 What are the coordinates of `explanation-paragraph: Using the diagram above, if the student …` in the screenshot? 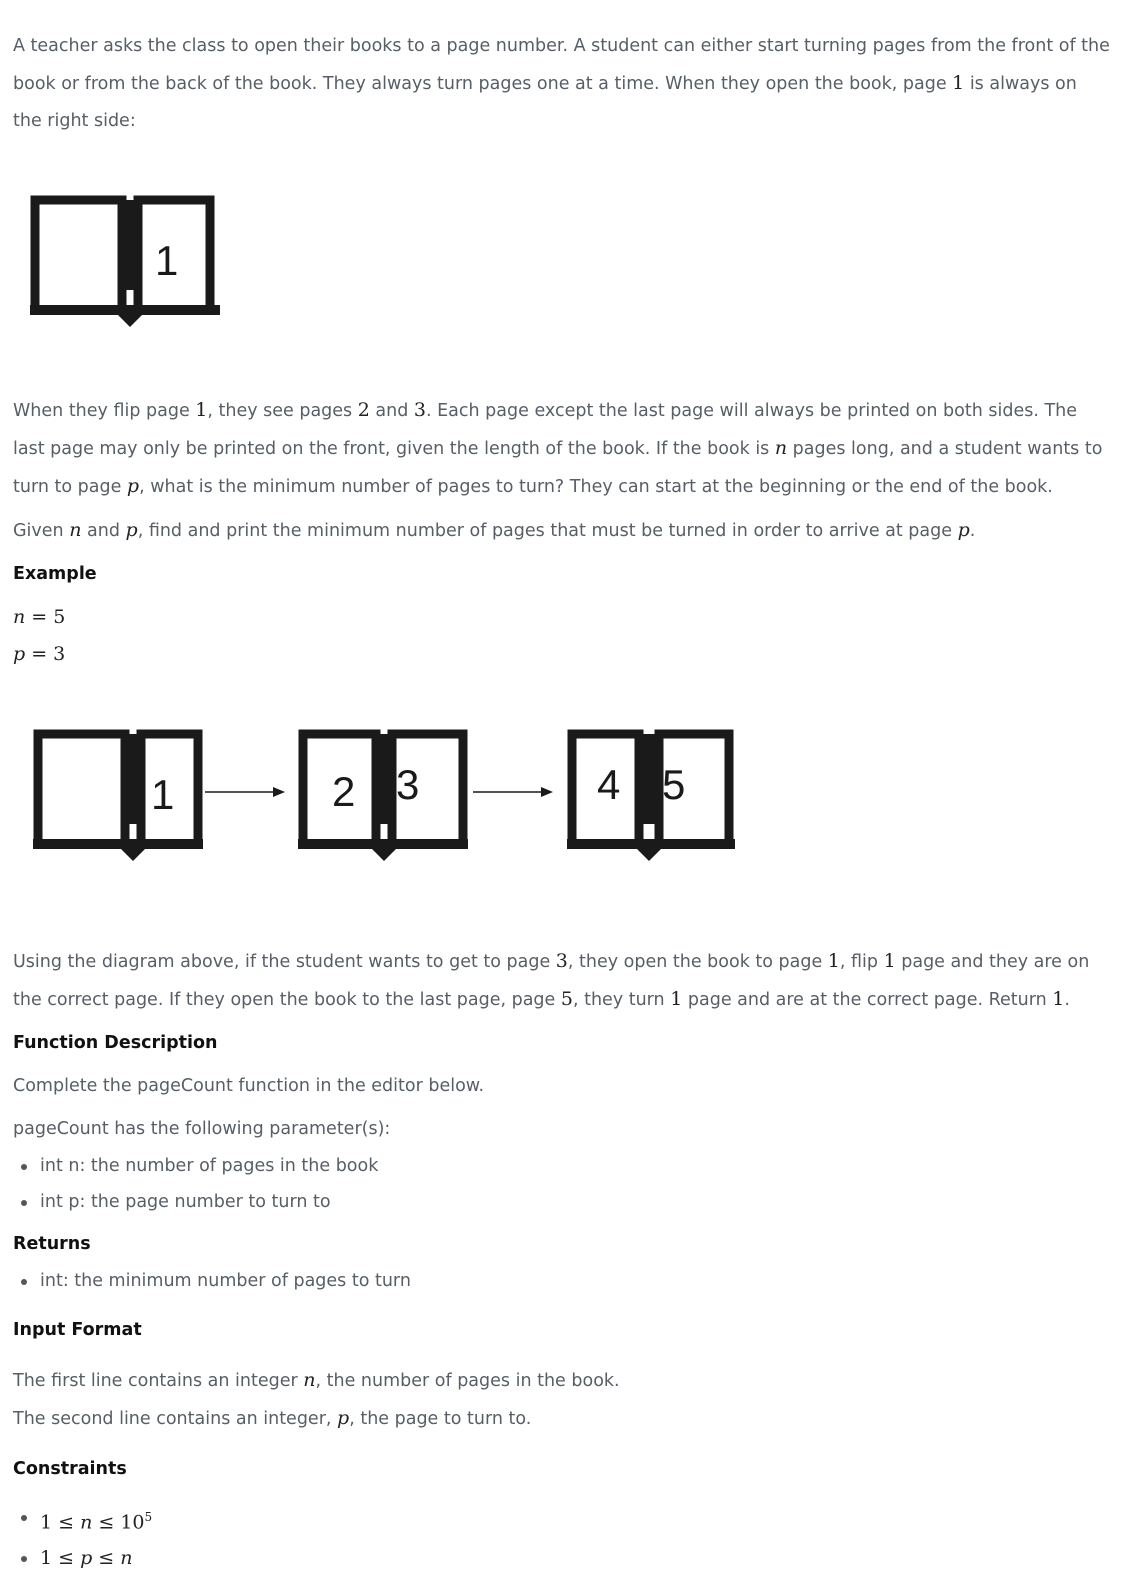 It's located at (551, 980).